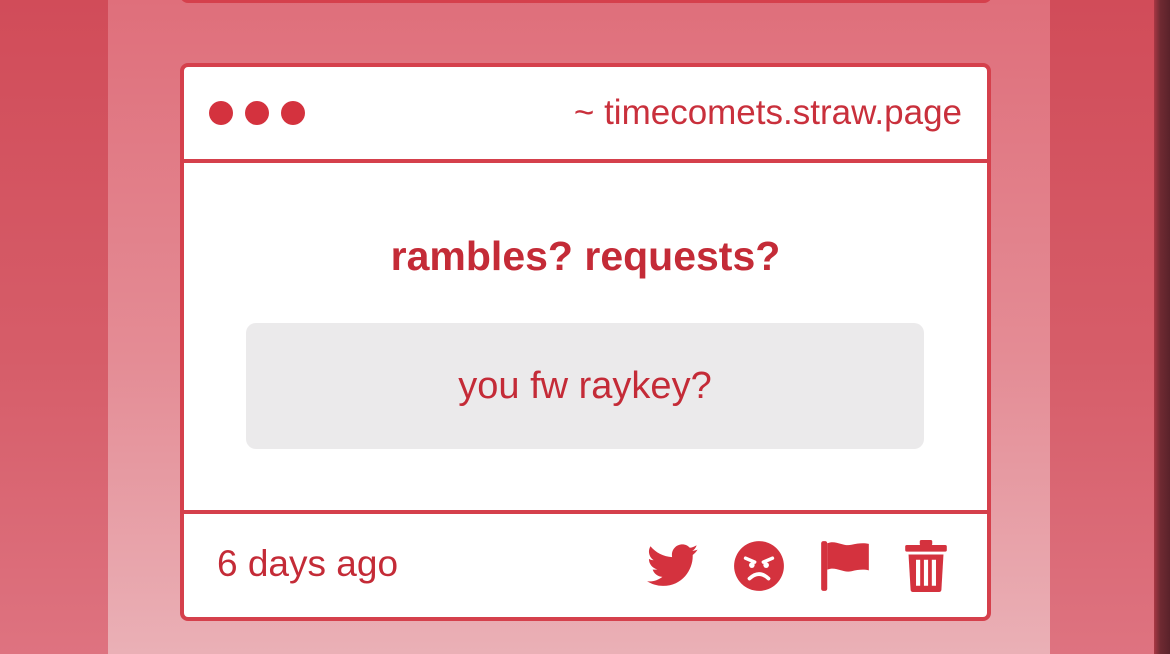 The height and width of the screenshot is (654, 1170). I want to click on twitter-bird-icon, so click(673, 565).